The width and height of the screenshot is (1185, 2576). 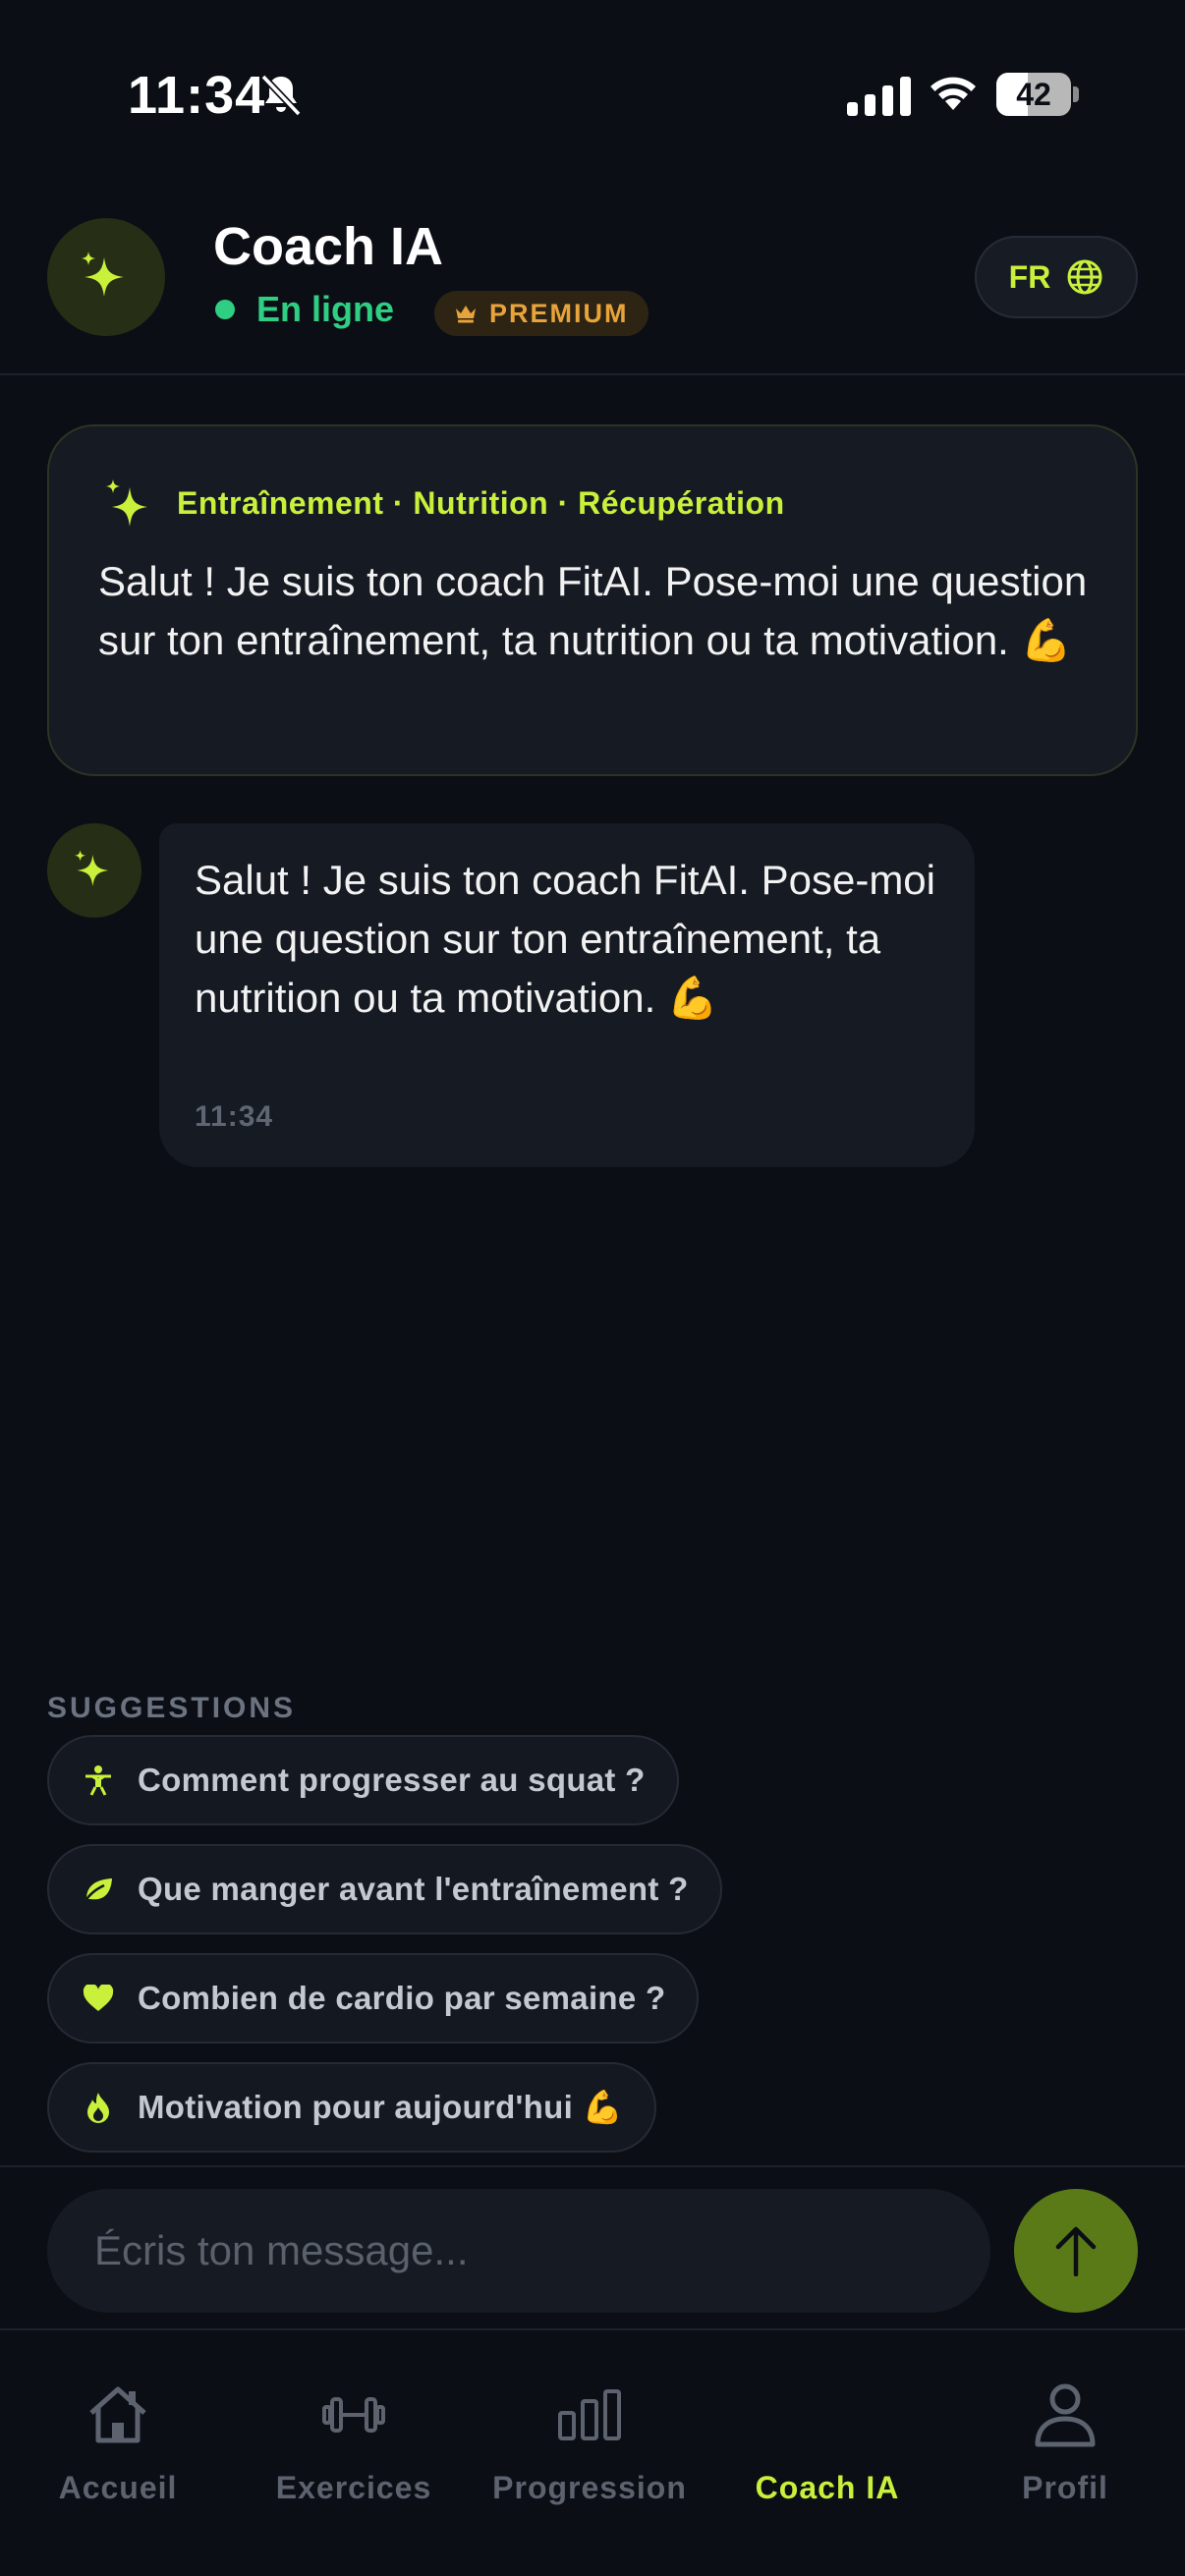 I want to click on nav-label: Coach IA, so click(x=828, y=2487).